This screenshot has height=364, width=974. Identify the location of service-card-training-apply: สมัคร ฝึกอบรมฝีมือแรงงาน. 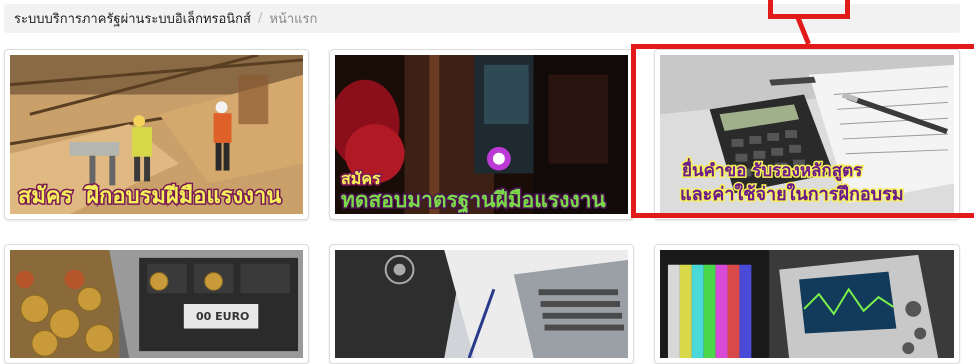
(156, 134).